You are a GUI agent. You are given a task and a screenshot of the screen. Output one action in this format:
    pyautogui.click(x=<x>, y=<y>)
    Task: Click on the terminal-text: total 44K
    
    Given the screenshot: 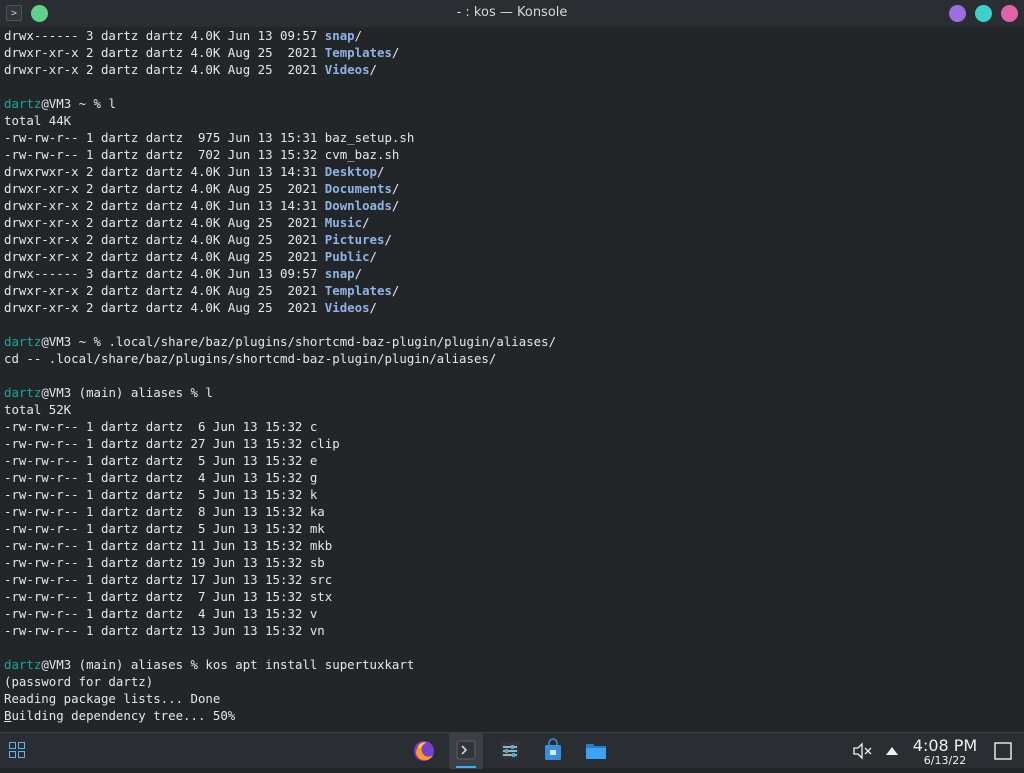 What is the action you would take?
    pyautogui.click(x=38, y=120)
    